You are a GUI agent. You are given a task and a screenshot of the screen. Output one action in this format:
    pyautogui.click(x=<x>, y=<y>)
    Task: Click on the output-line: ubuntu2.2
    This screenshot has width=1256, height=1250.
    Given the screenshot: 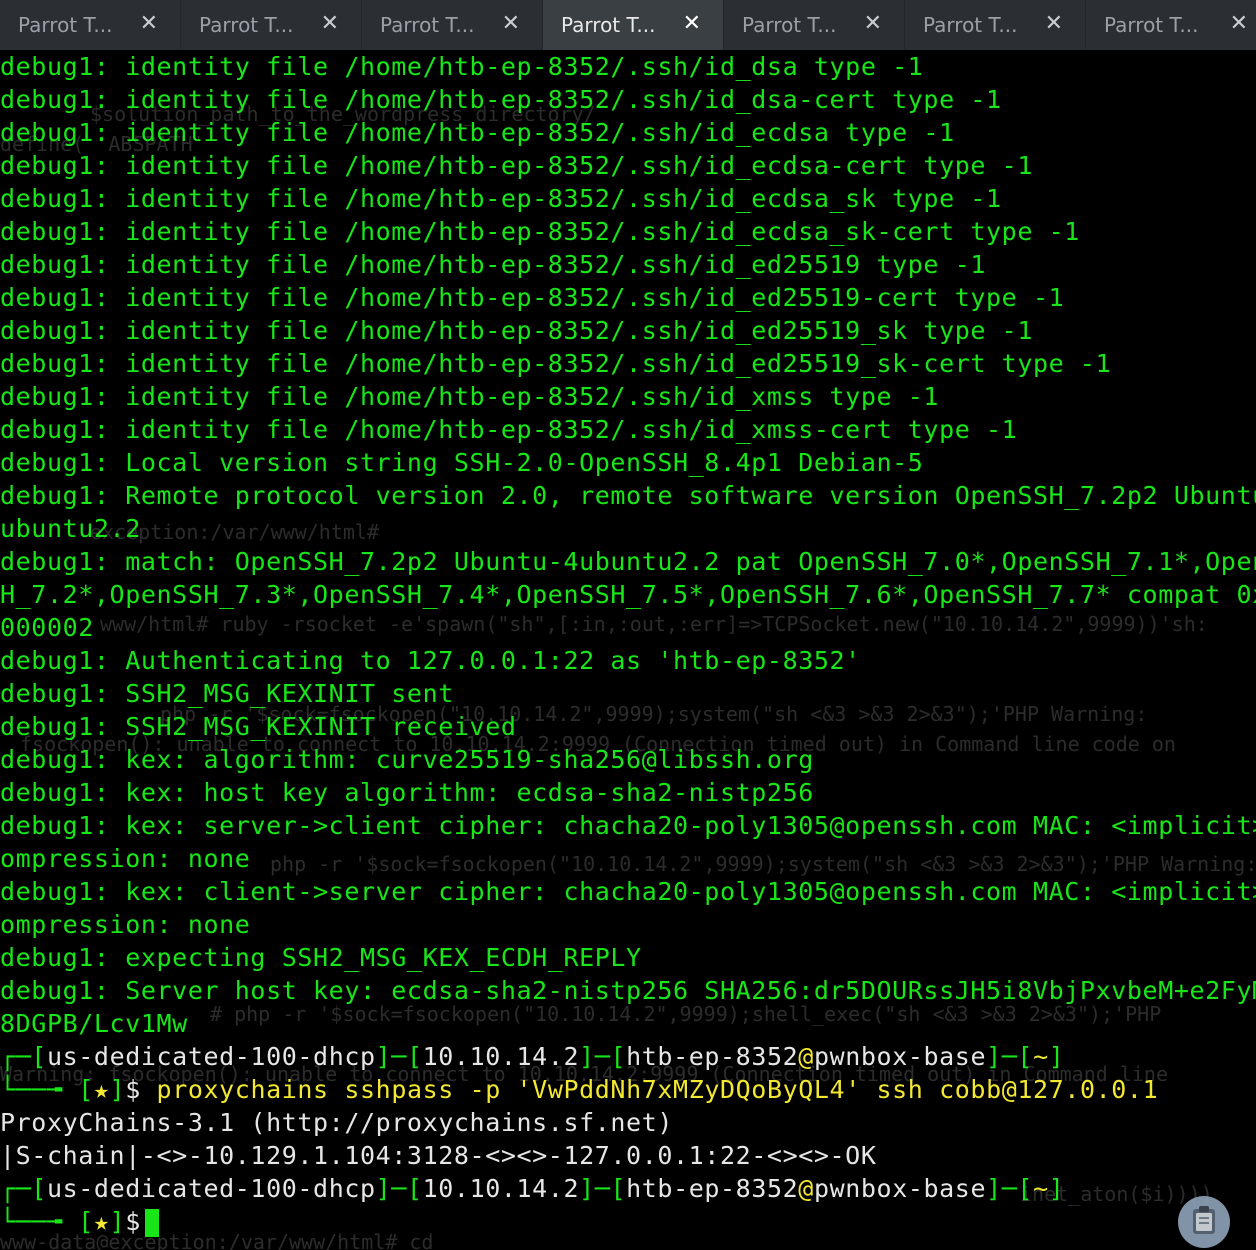 What is the action you would take?
    pyautogui.click(x=70, y=528)
    